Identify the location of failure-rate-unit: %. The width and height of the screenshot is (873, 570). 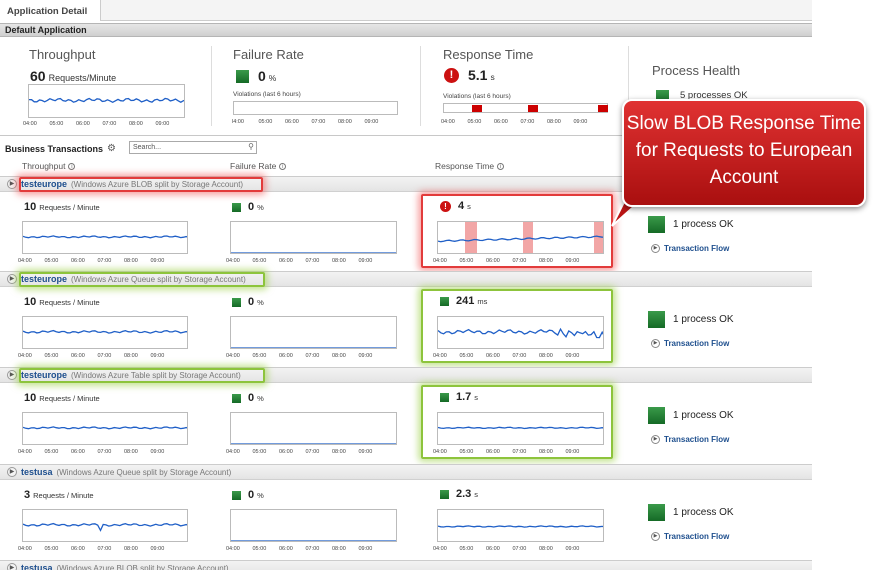
(272, 78).